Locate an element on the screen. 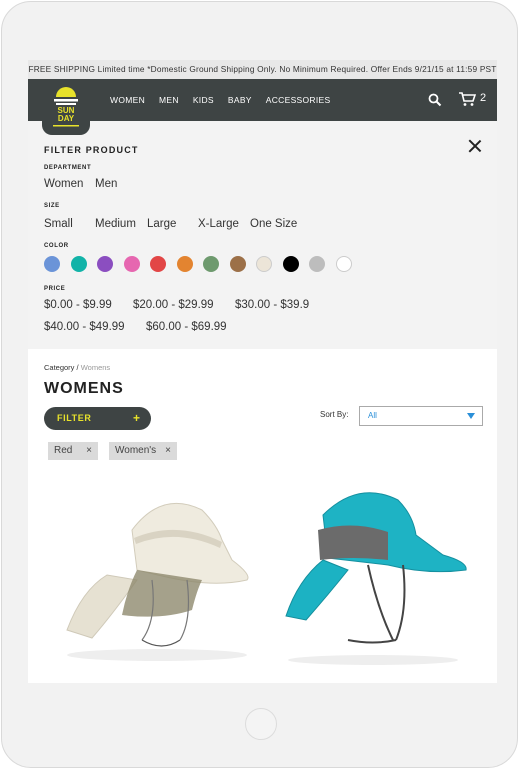  breadcrumb-root: Category is located at coordinates (59, 367).